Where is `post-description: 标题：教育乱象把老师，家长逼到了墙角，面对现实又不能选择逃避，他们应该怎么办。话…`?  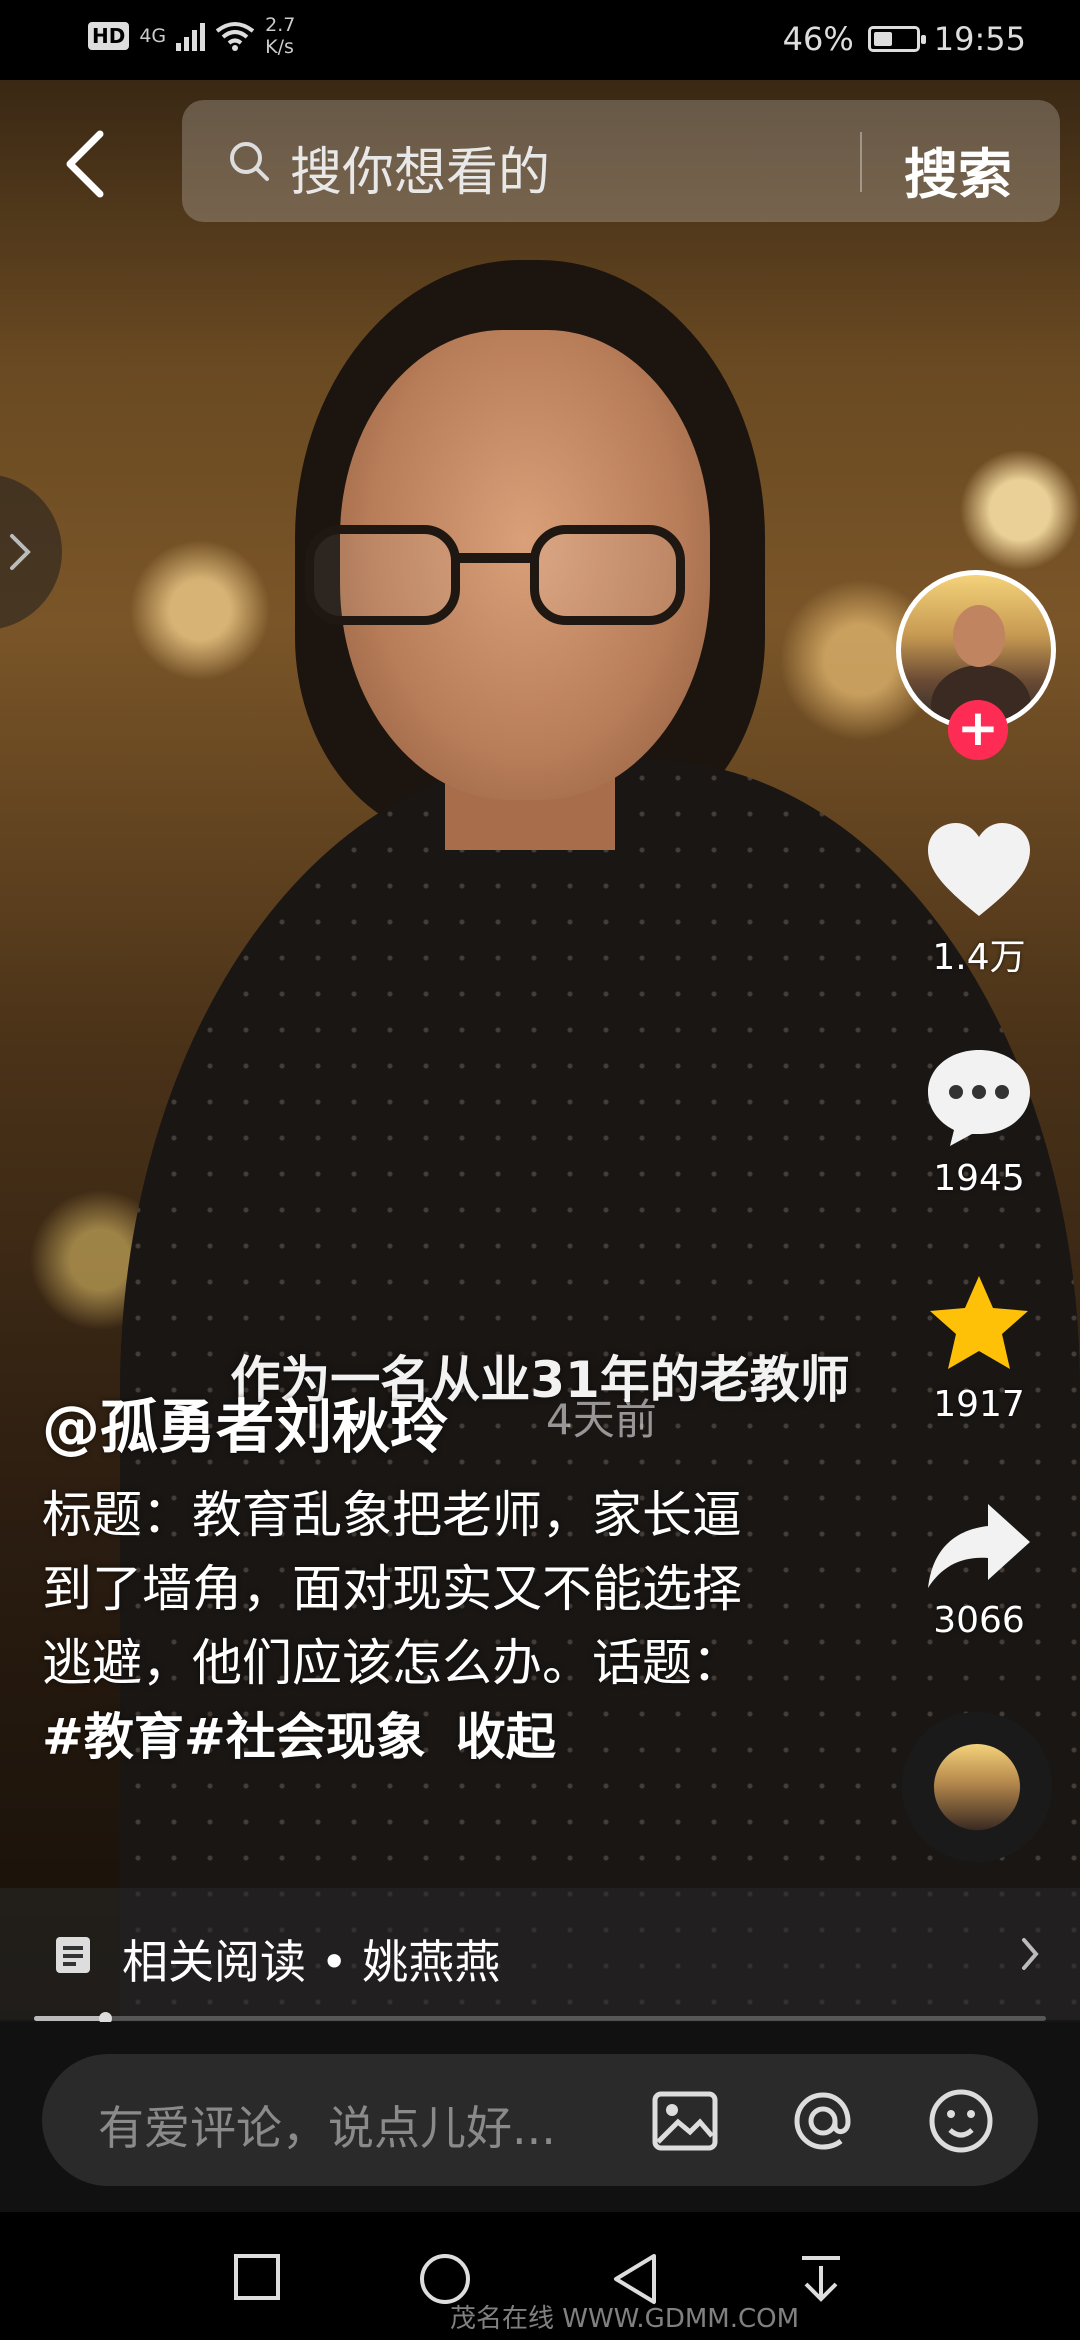 post-description: 标题：教育乱象把老师，家长逼到了墙角，面对现实又不能选择逃避，他们应该怎么办。话… is located at coordinates (402, 1626).